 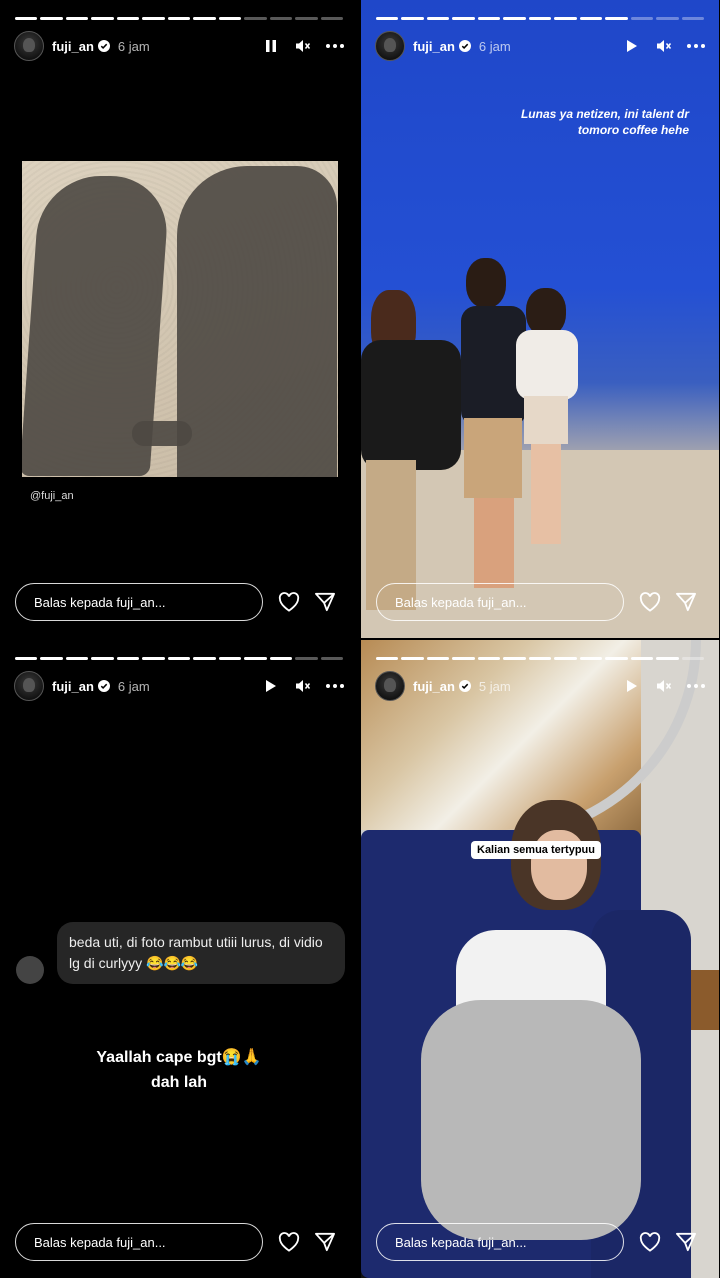 I want to click on story-tag-text: Kalian semua tertypuu, so click(x=536, y=850).